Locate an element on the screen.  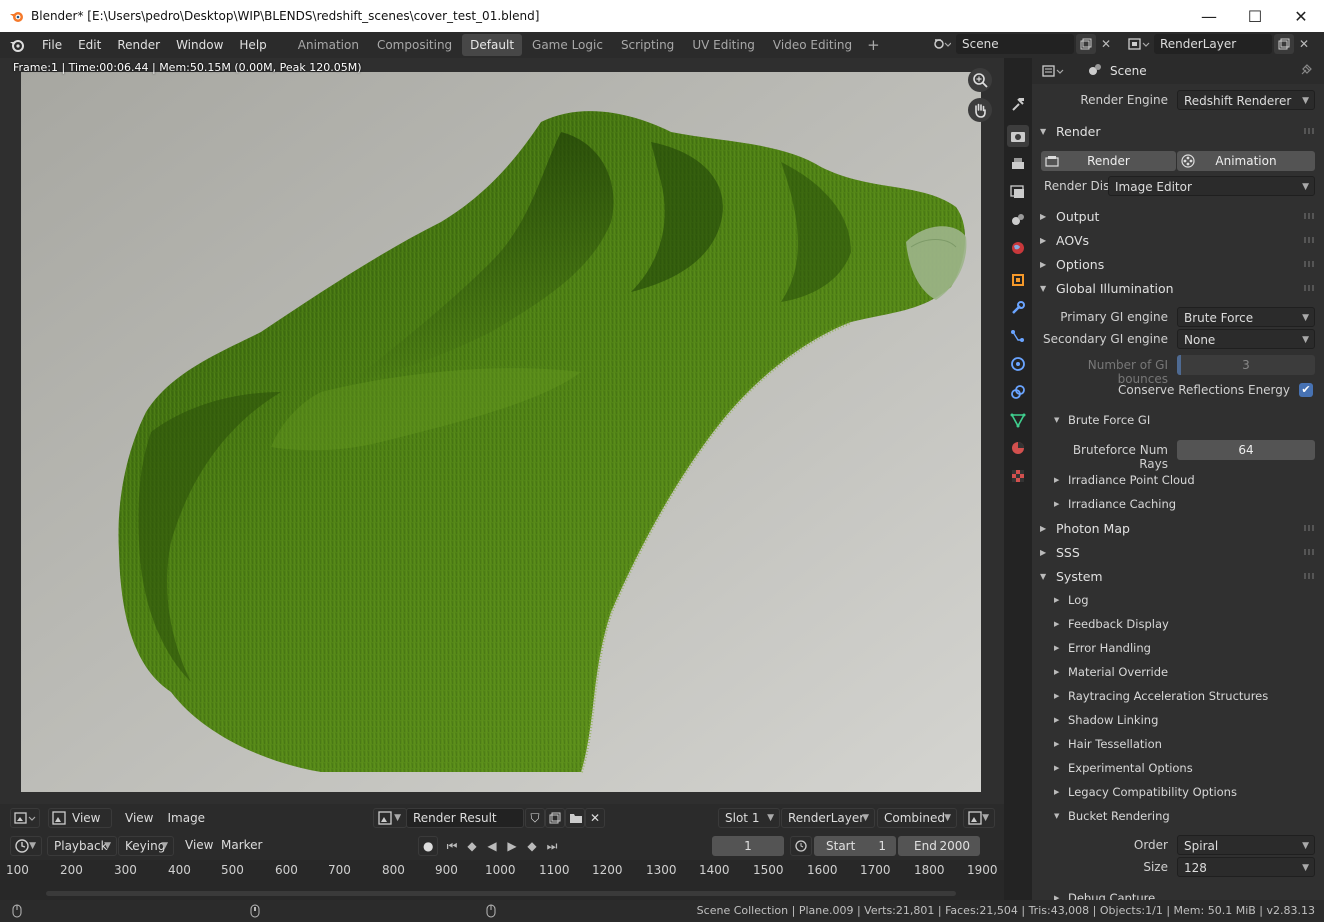
subpanel-hair-tessellation: ▶ Hair Tessellation is located at coordinates (1108, 744).